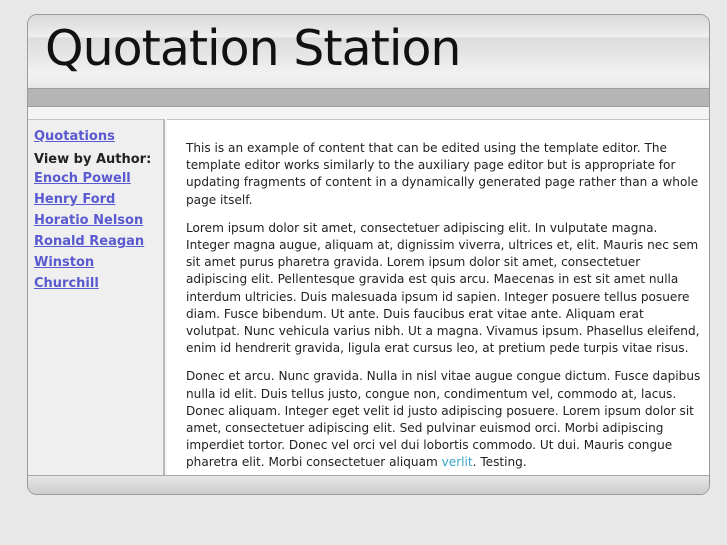  What do you see at coordinates (457, 462) in the screenshot?
I see `verlit-link: verlit` at bounding box center [457, 462].